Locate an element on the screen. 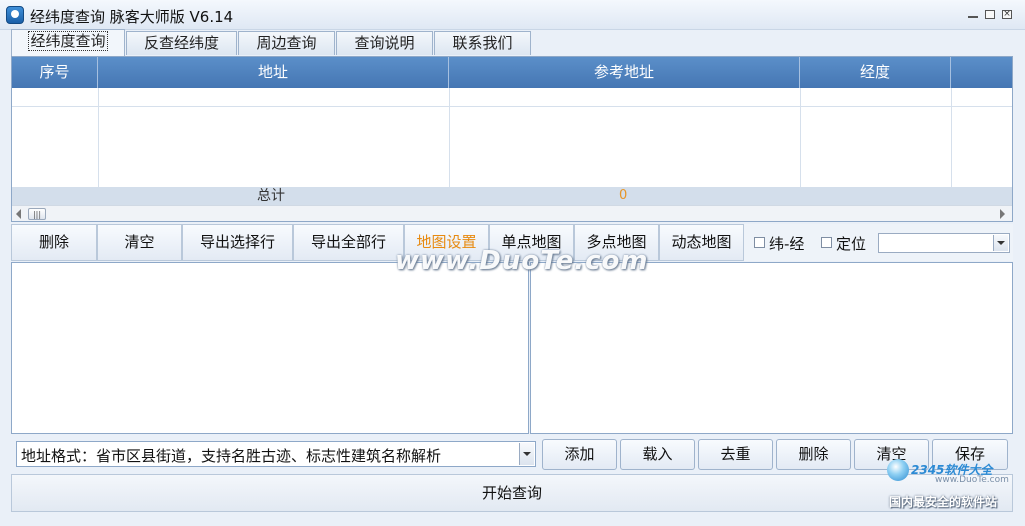  clear-button: 清空 is located at coordinates (139, 242).